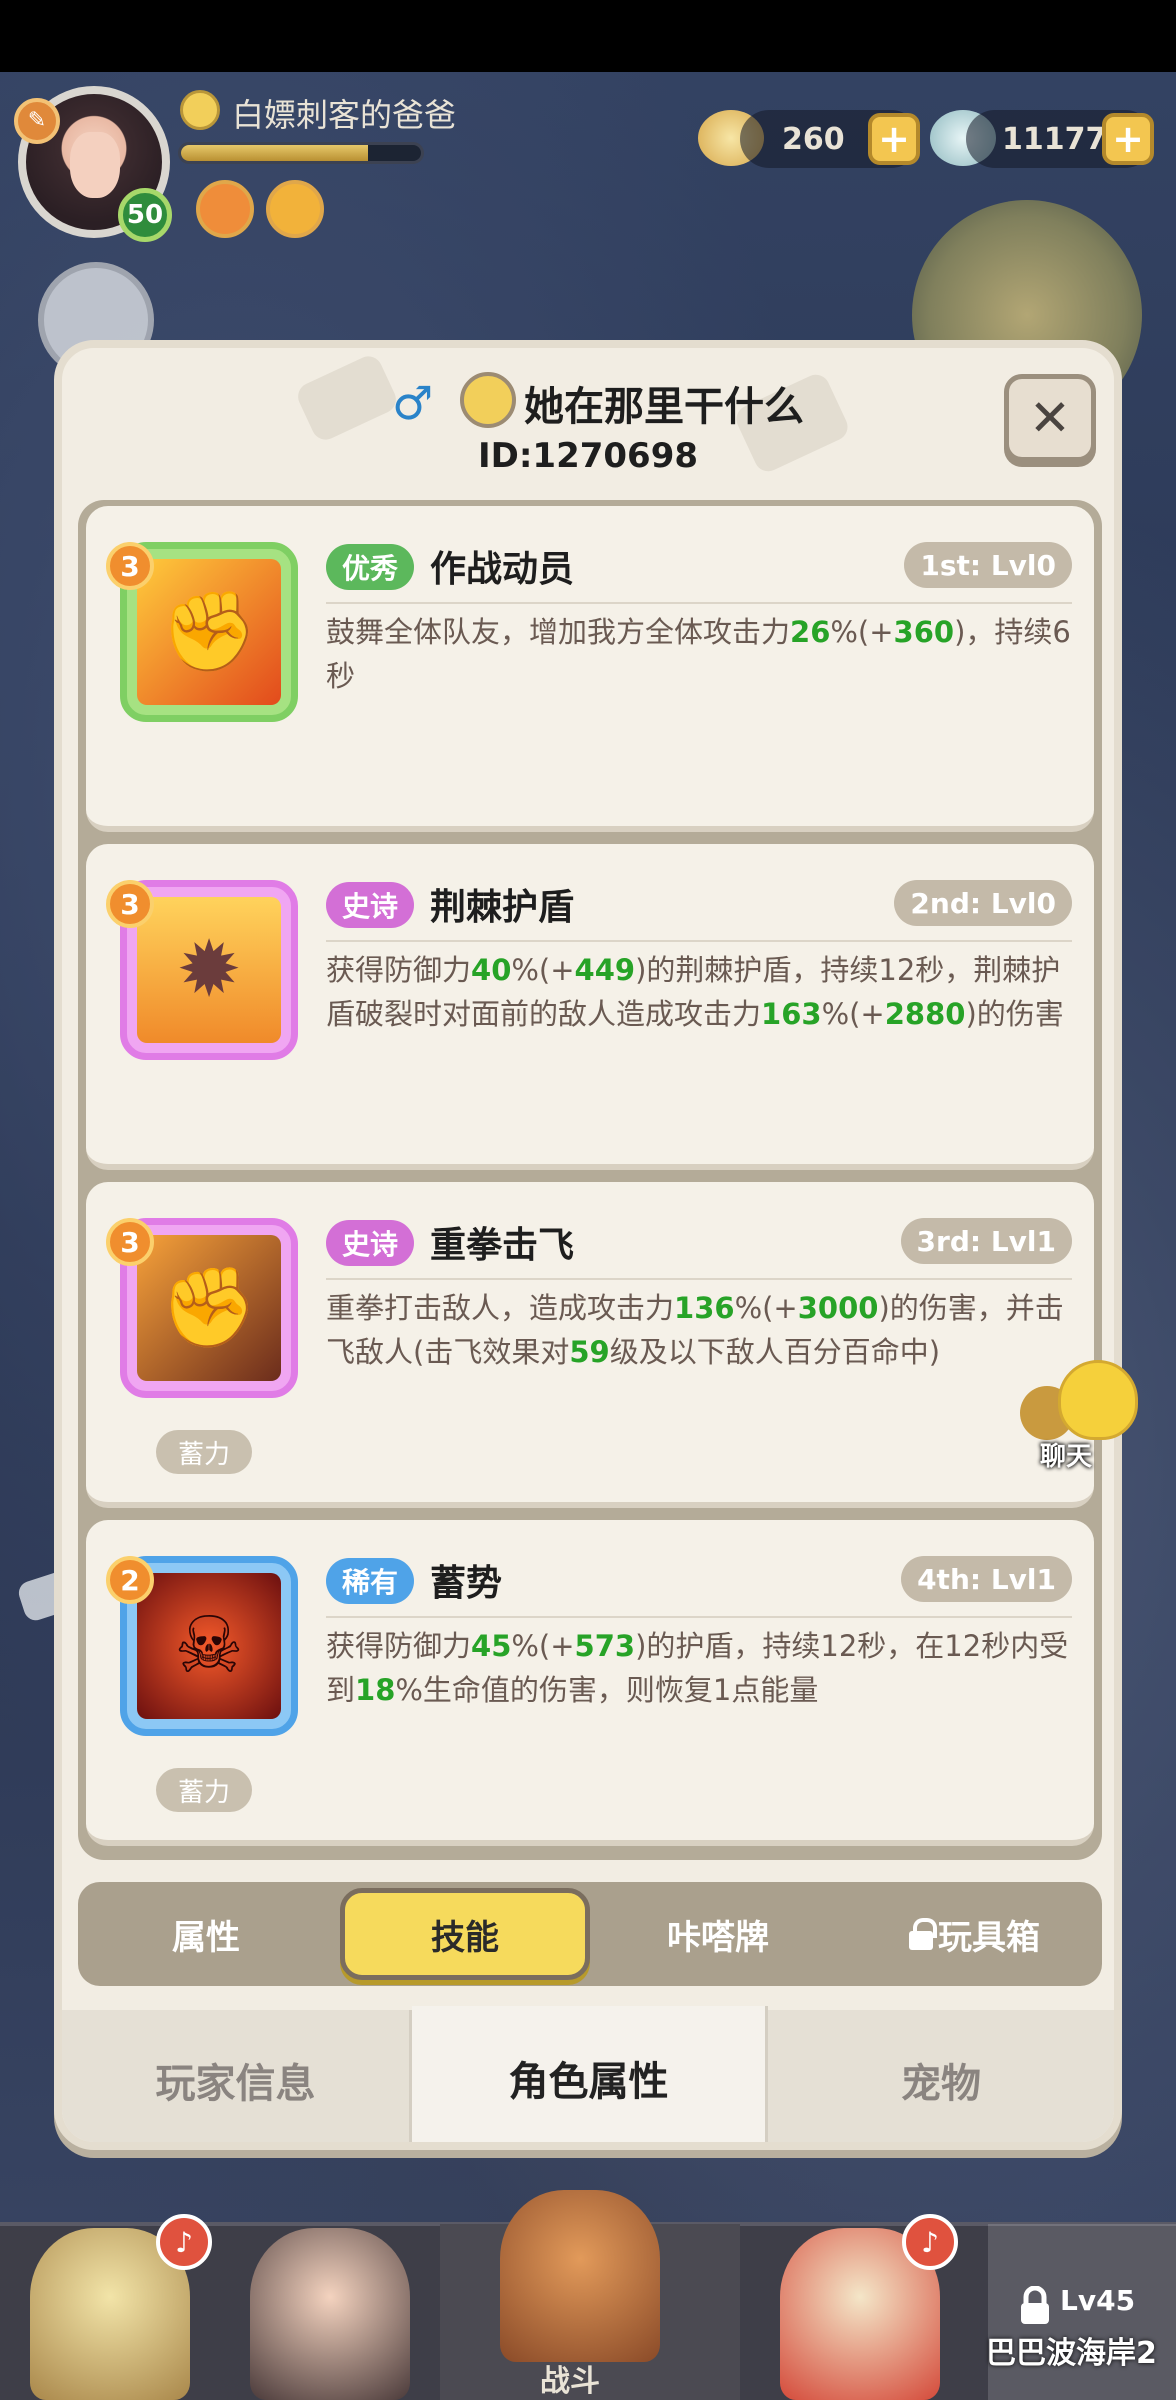 The width and height of the screenshot is (1176, 2400). Describe the element at coordinates (466, 1583) in the screenshot. I see `skill-name: 蓄势` at that location.